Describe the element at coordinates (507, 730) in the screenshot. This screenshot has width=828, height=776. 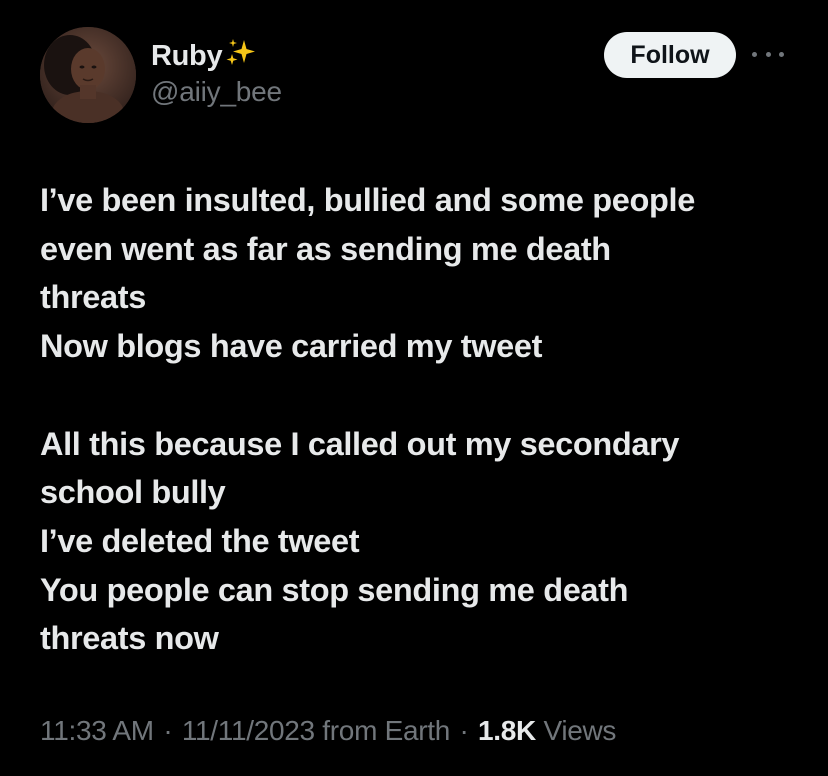
I see `views-count: 1.8K` at that location.